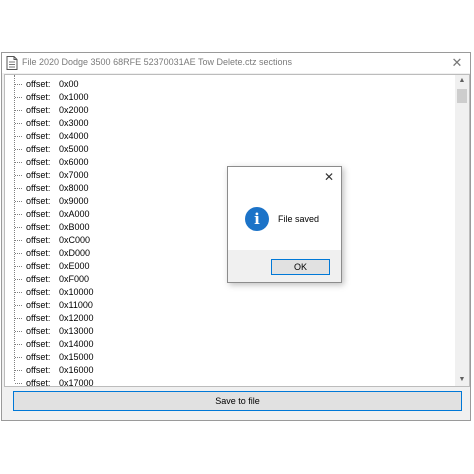  I want to click on offset-value: 0x17000, so click(76, 382).